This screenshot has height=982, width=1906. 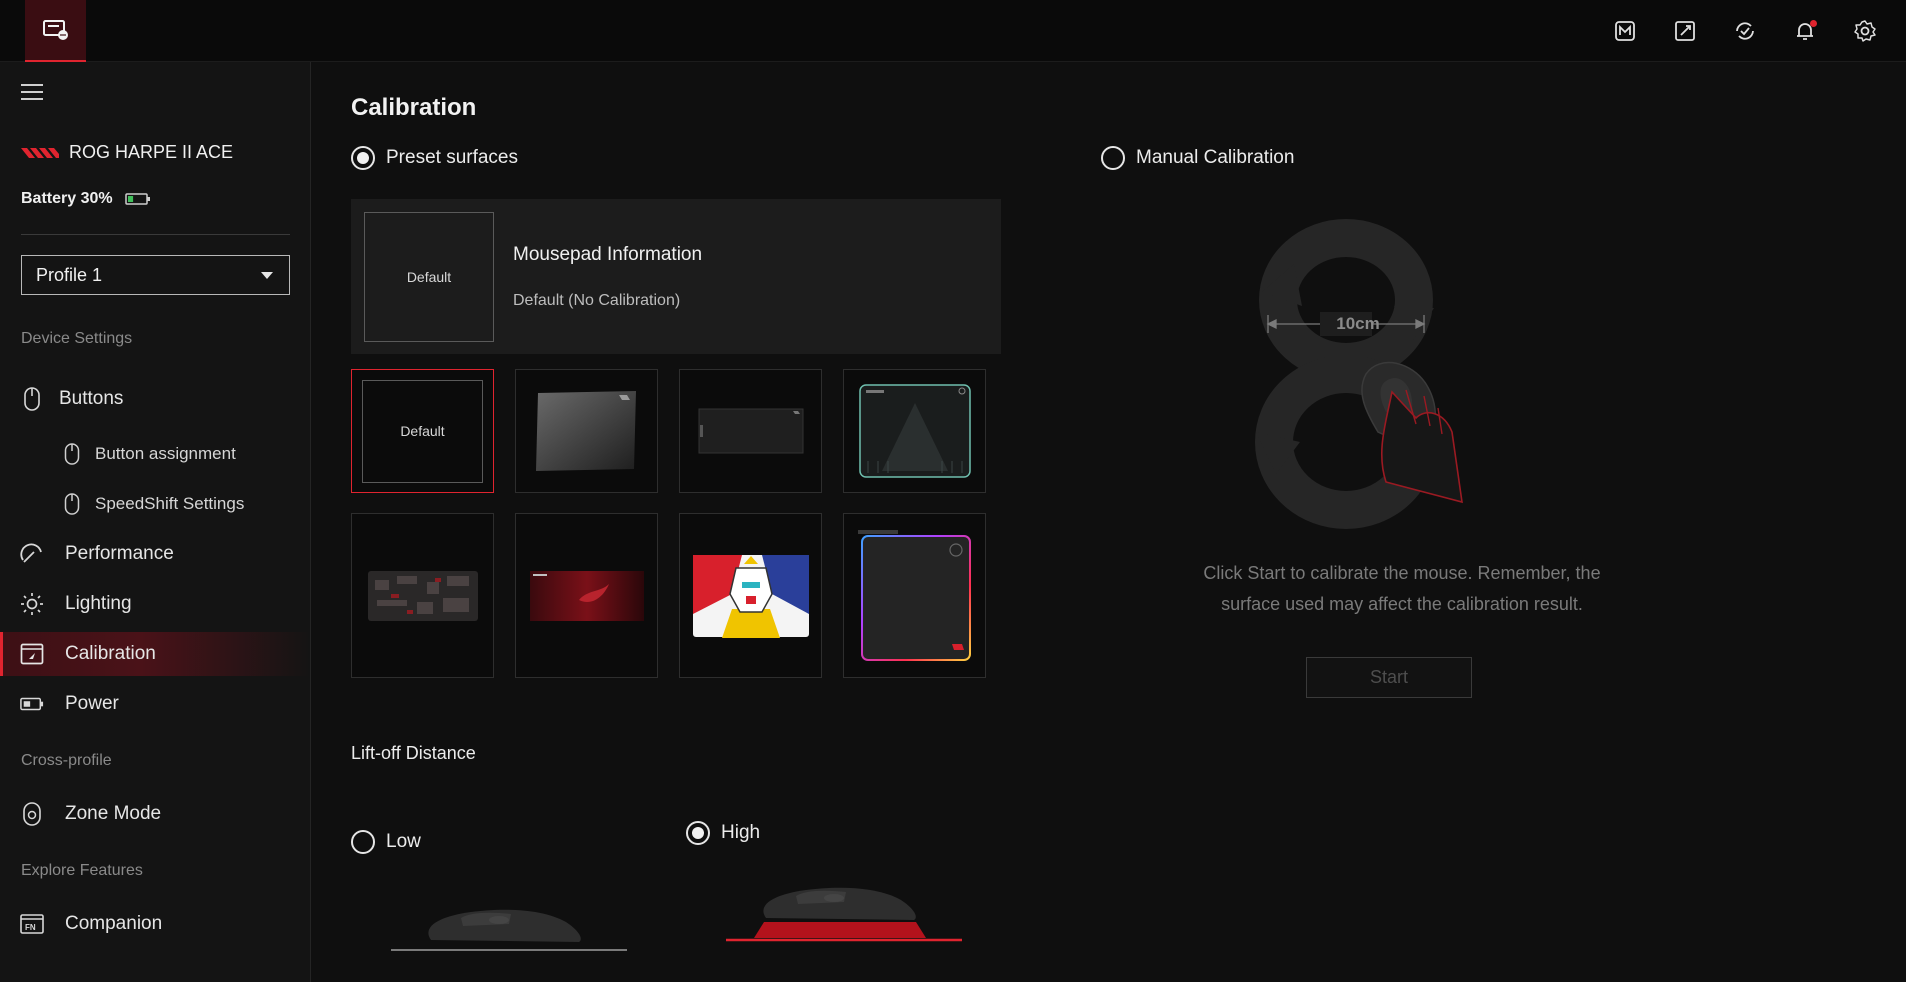 I want to click on mousepad-default: Default, so click(x=422, y=431).